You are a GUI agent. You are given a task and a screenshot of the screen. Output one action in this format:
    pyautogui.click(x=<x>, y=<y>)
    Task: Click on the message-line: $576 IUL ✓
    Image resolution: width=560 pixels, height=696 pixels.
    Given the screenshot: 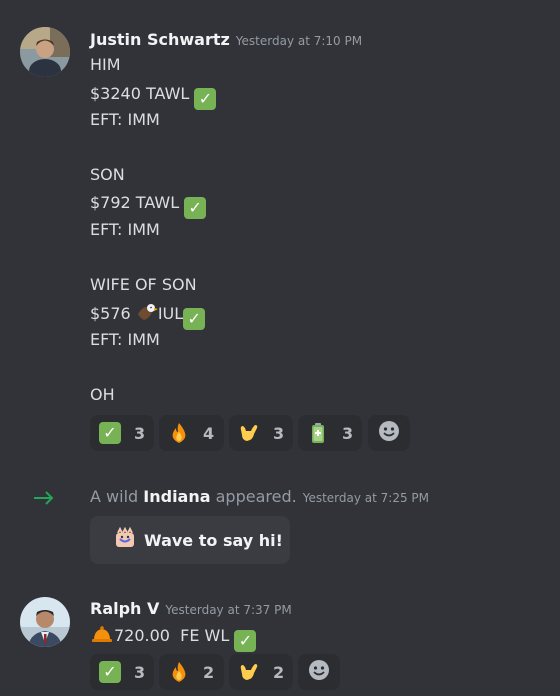 What is the action you would take?
    pyautogui.click(x=148, y=316)
    